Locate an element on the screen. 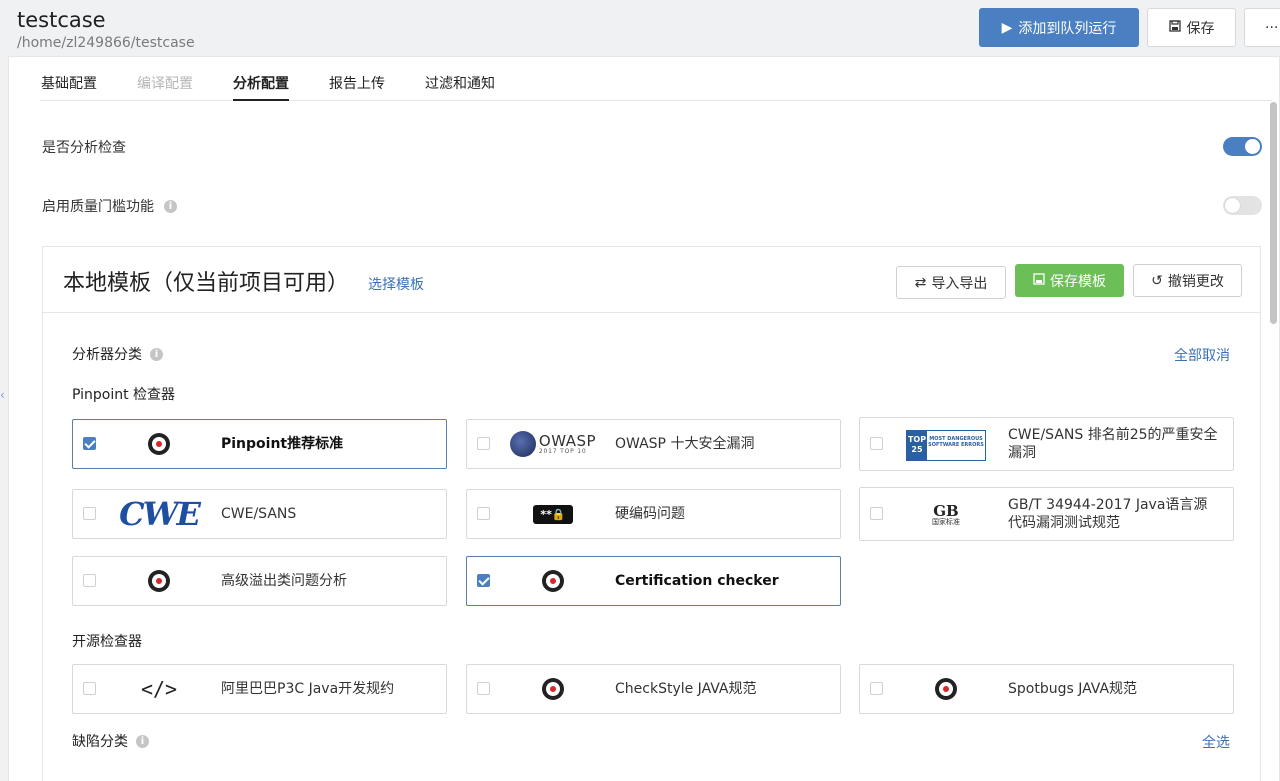  template-card-header: 本地模板（仅当前项目可用） 选择模板 ⇄ 导入导出 保存模板 ↺ 撤销更改 is located at coordinates (651, 280).